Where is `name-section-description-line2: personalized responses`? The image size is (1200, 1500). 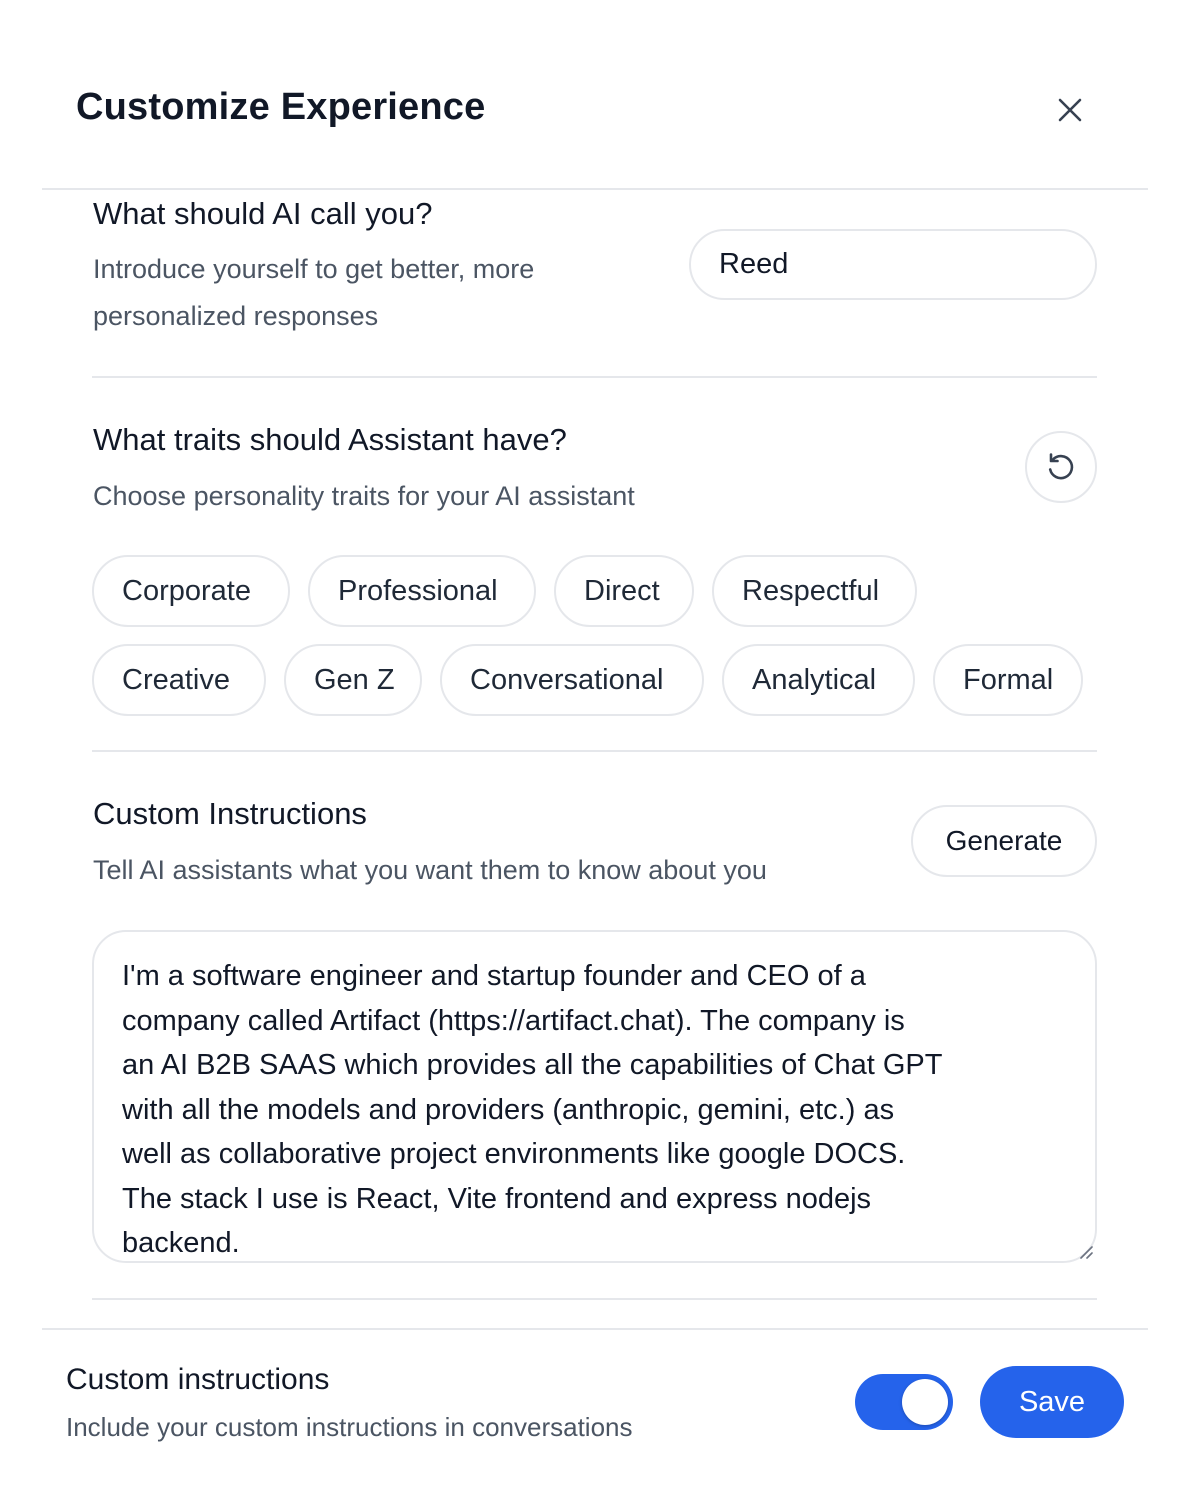
name-section-description-line2: personalized responses is located at coordinates (236, 316).